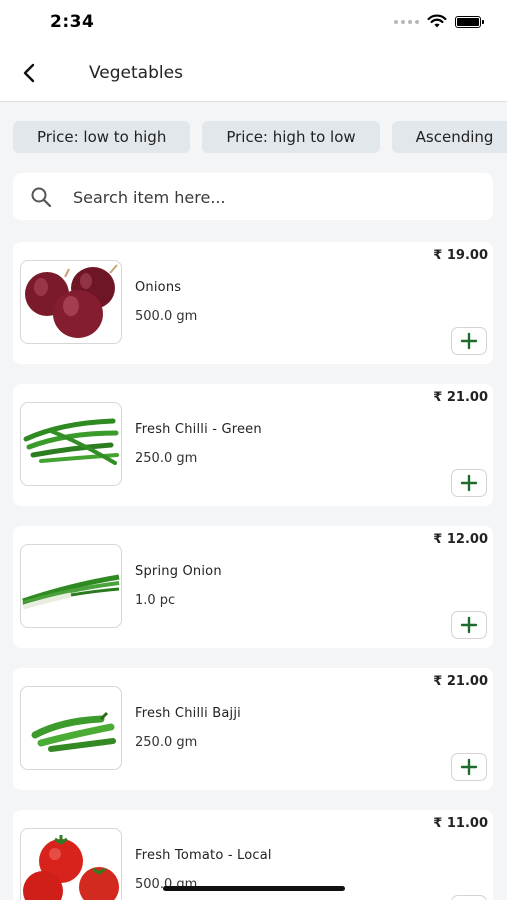  What do you see at coordinates (155, 600) in the screenshot?
I see `product-quantity: 1.0 pc` at bounding box center [155, 600].